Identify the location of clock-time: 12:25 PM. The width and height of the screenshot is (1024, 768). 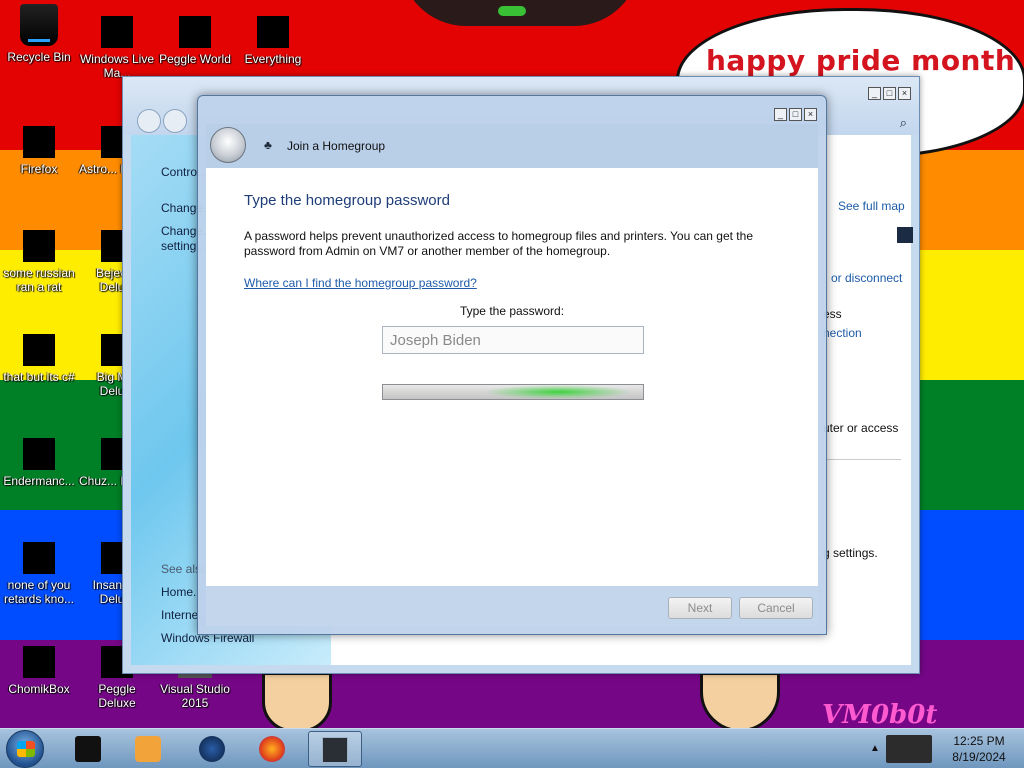
(979, 741).